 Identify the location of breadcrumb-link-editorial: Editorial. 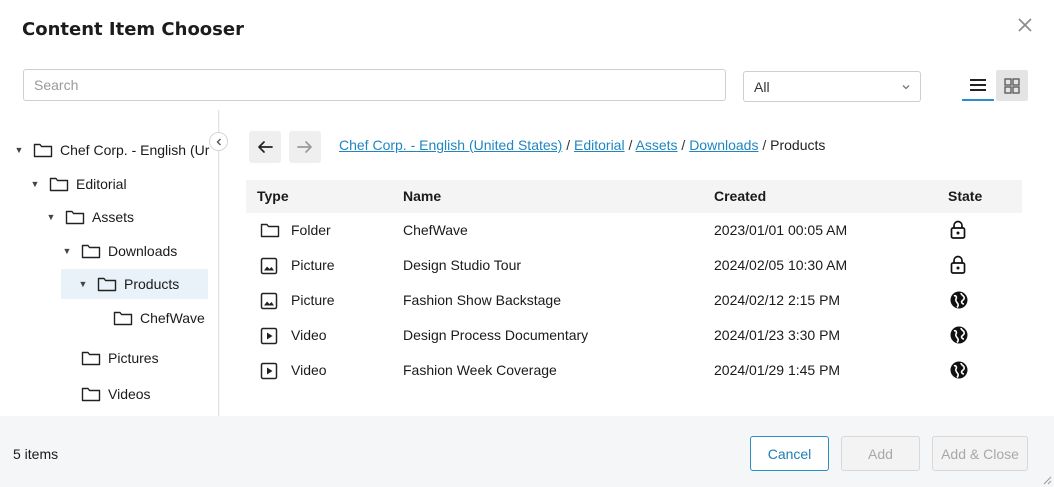
(599, 145).